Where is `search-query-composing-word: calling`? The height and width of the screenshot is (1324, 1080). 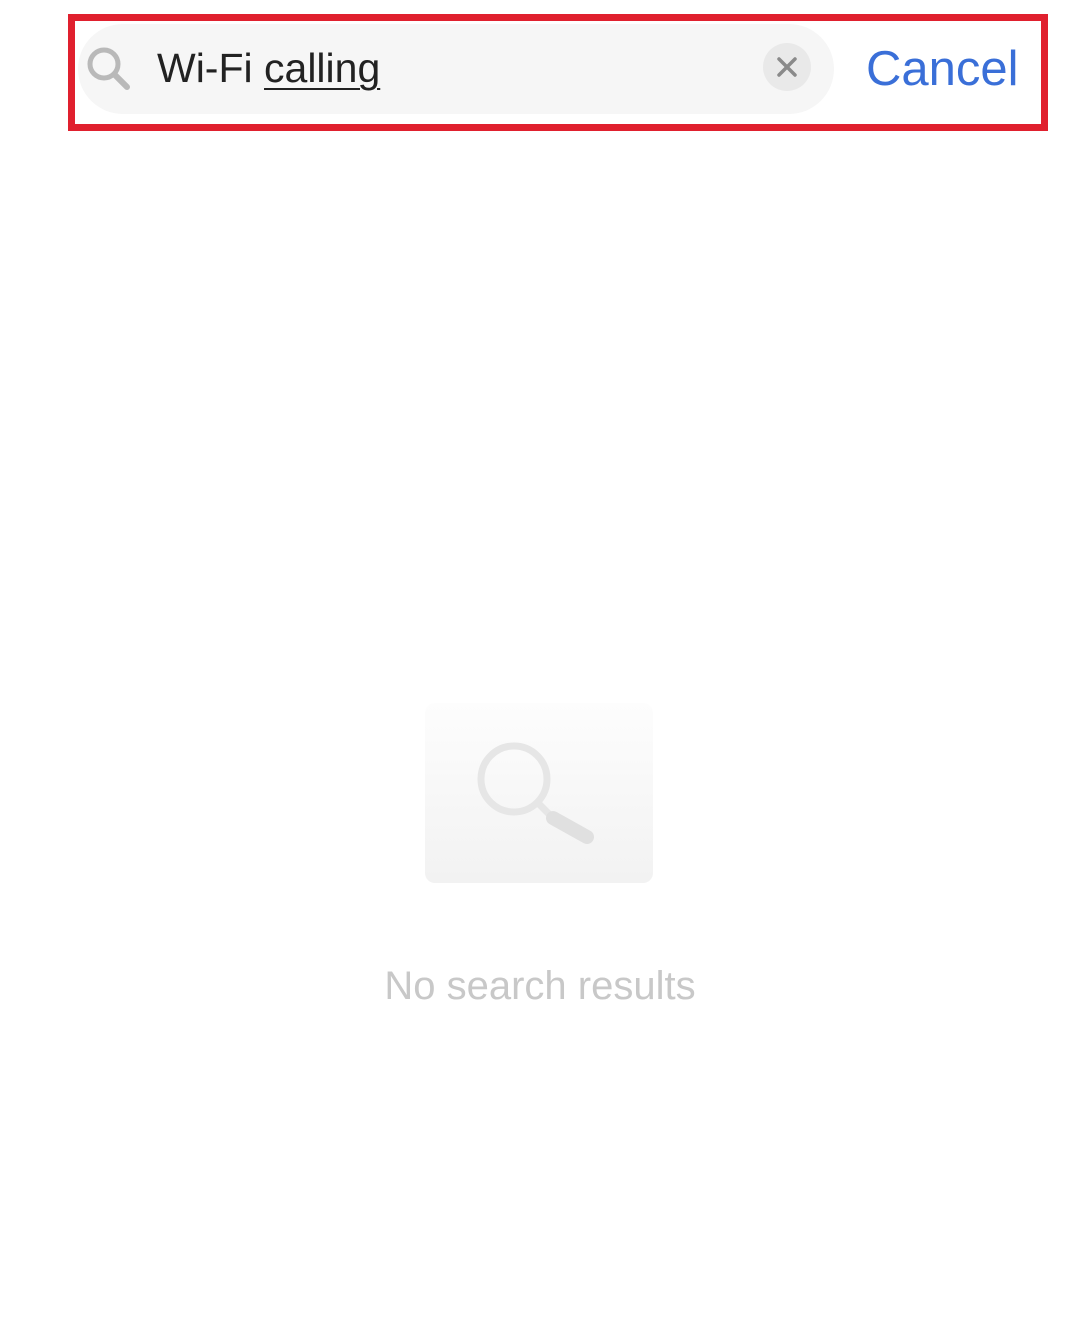
search-query-composing-word: calling is located at coordinates (322, 68).